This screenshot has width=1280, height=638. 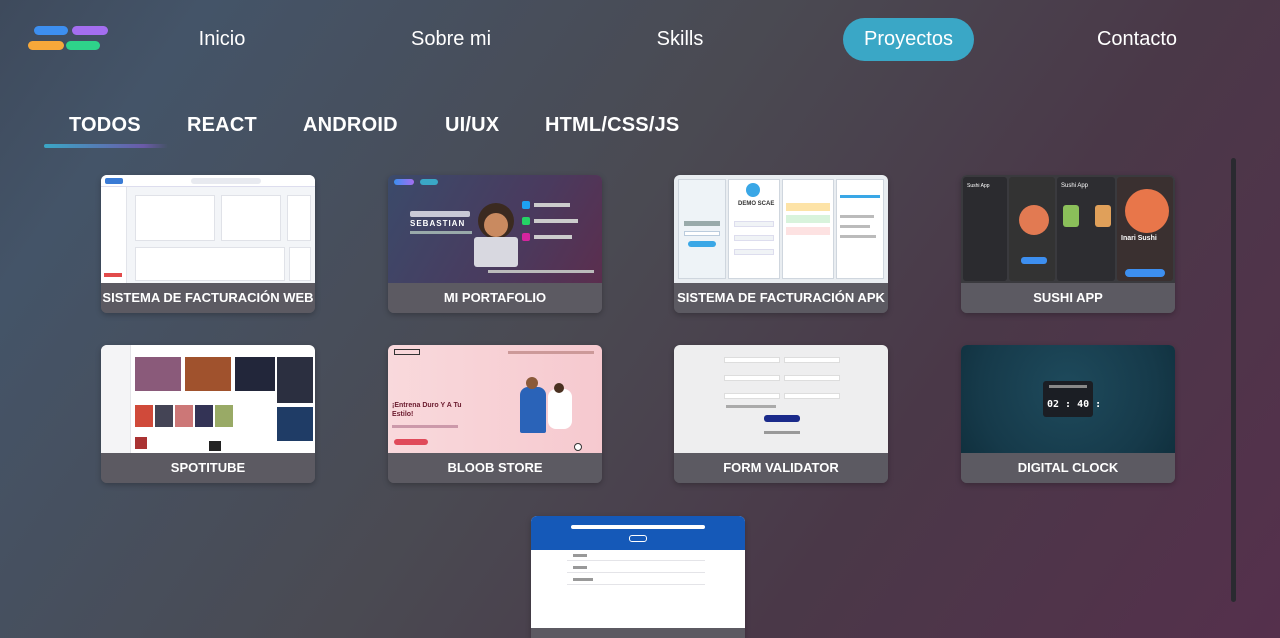 What do you see at coordinates (612, 125) in the screenshot?
I see `filter-tab-html-css-js: HTML/CSS/JS` at bounding box center [612, 125].